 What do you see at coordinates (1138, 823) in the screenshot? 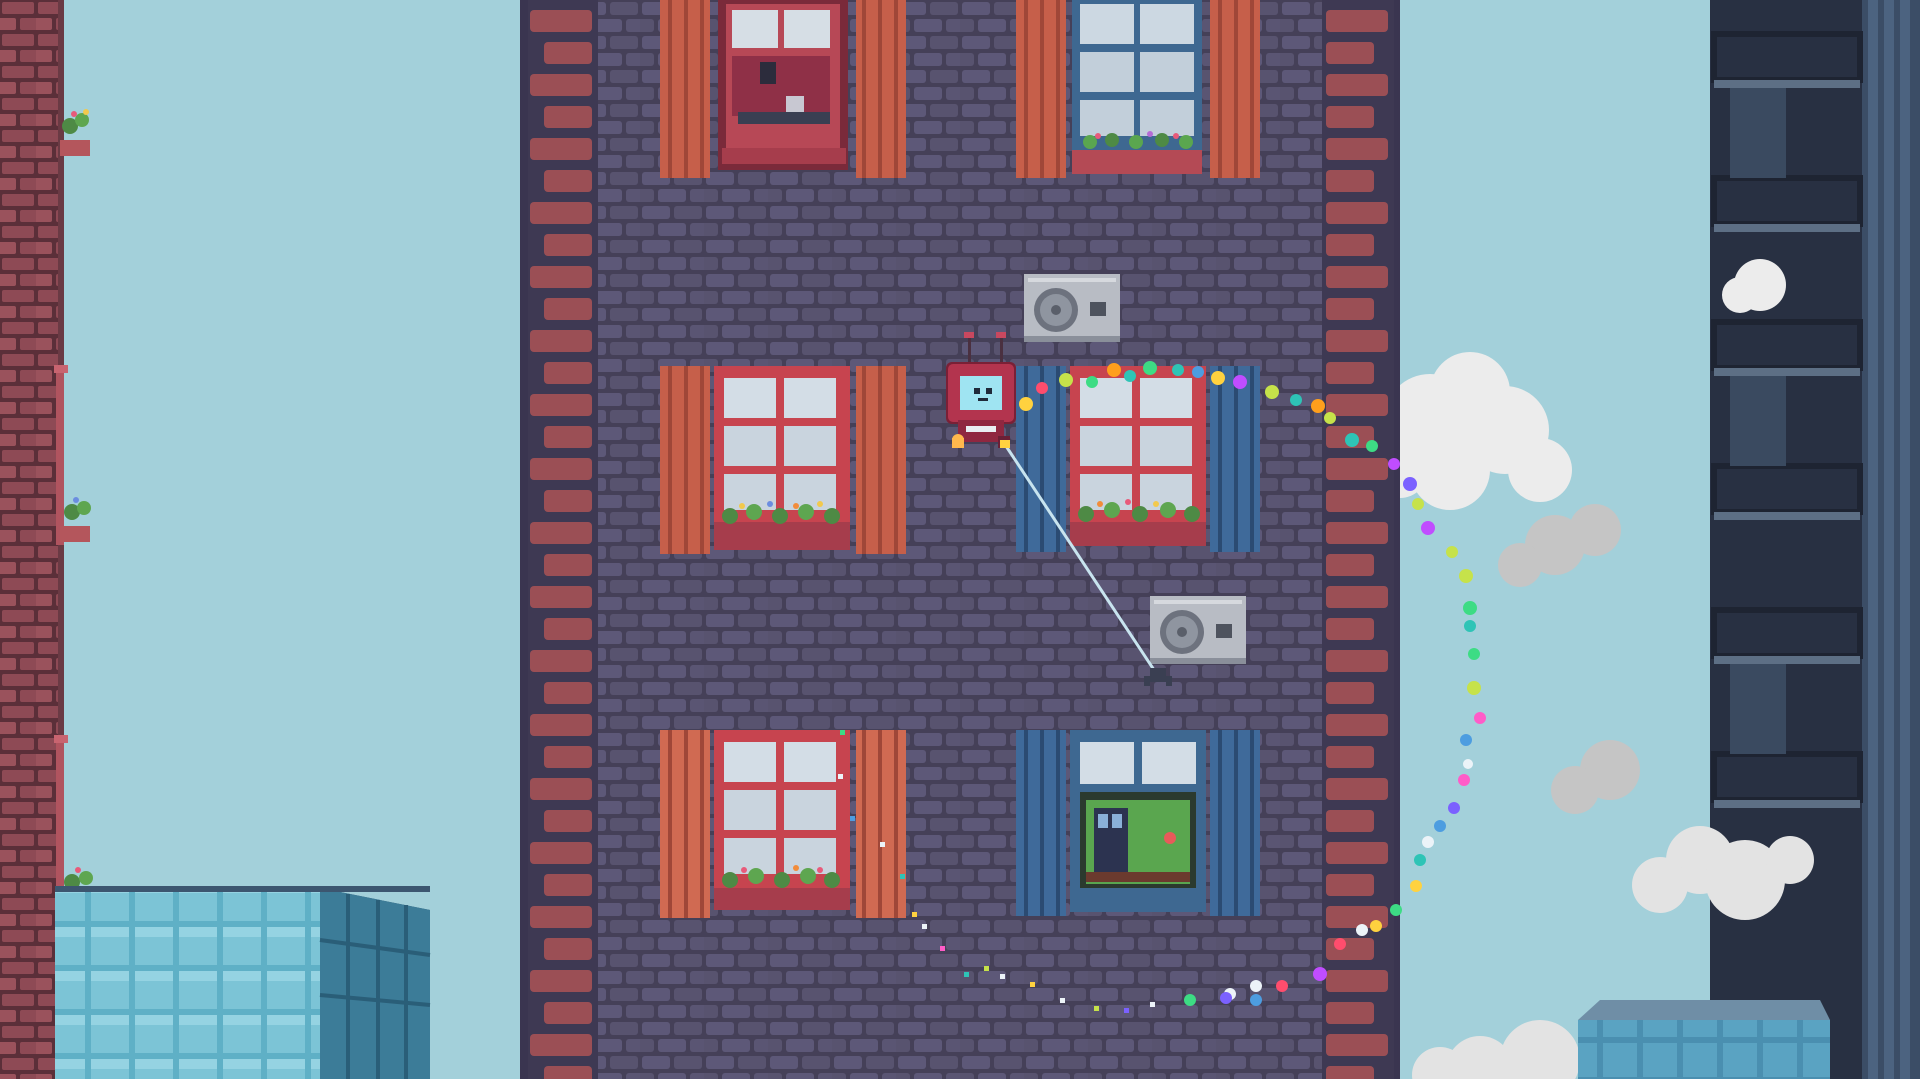
I see `window-bottom-right` at bounding box center [1138, 823].